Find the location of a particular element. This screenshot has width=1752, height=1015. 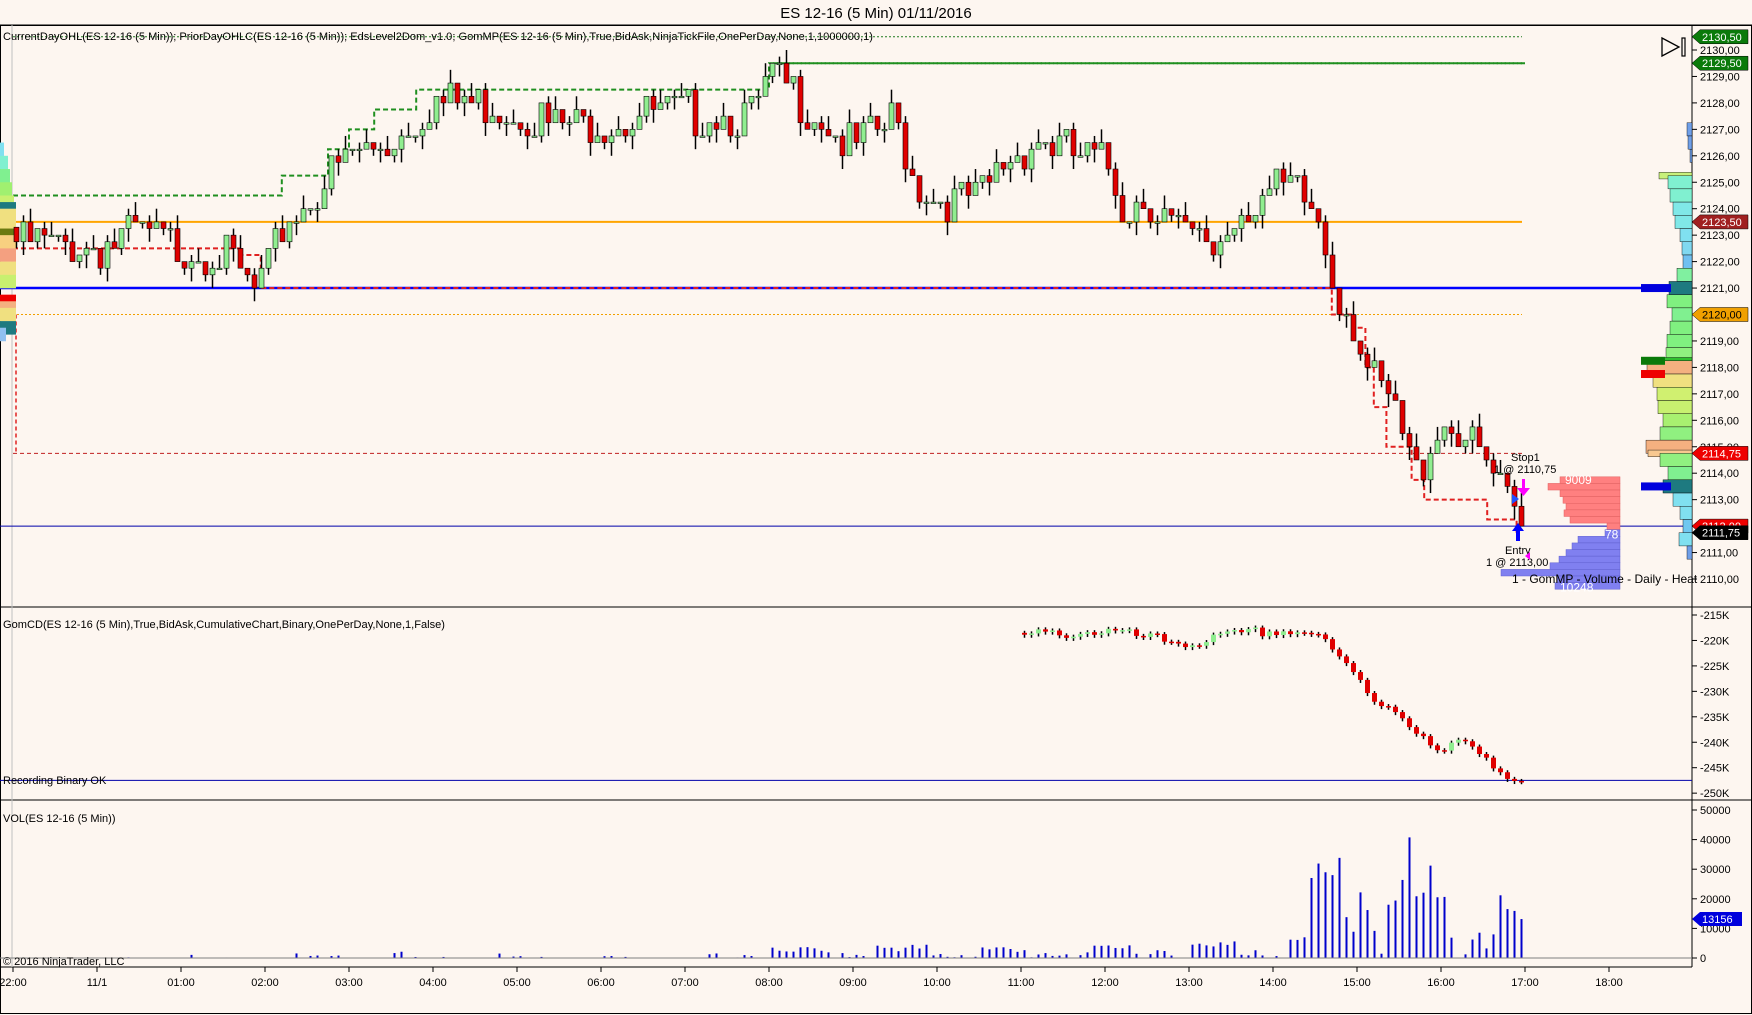

time-tick-label: 22:00 is located at coordinates (13, 983).